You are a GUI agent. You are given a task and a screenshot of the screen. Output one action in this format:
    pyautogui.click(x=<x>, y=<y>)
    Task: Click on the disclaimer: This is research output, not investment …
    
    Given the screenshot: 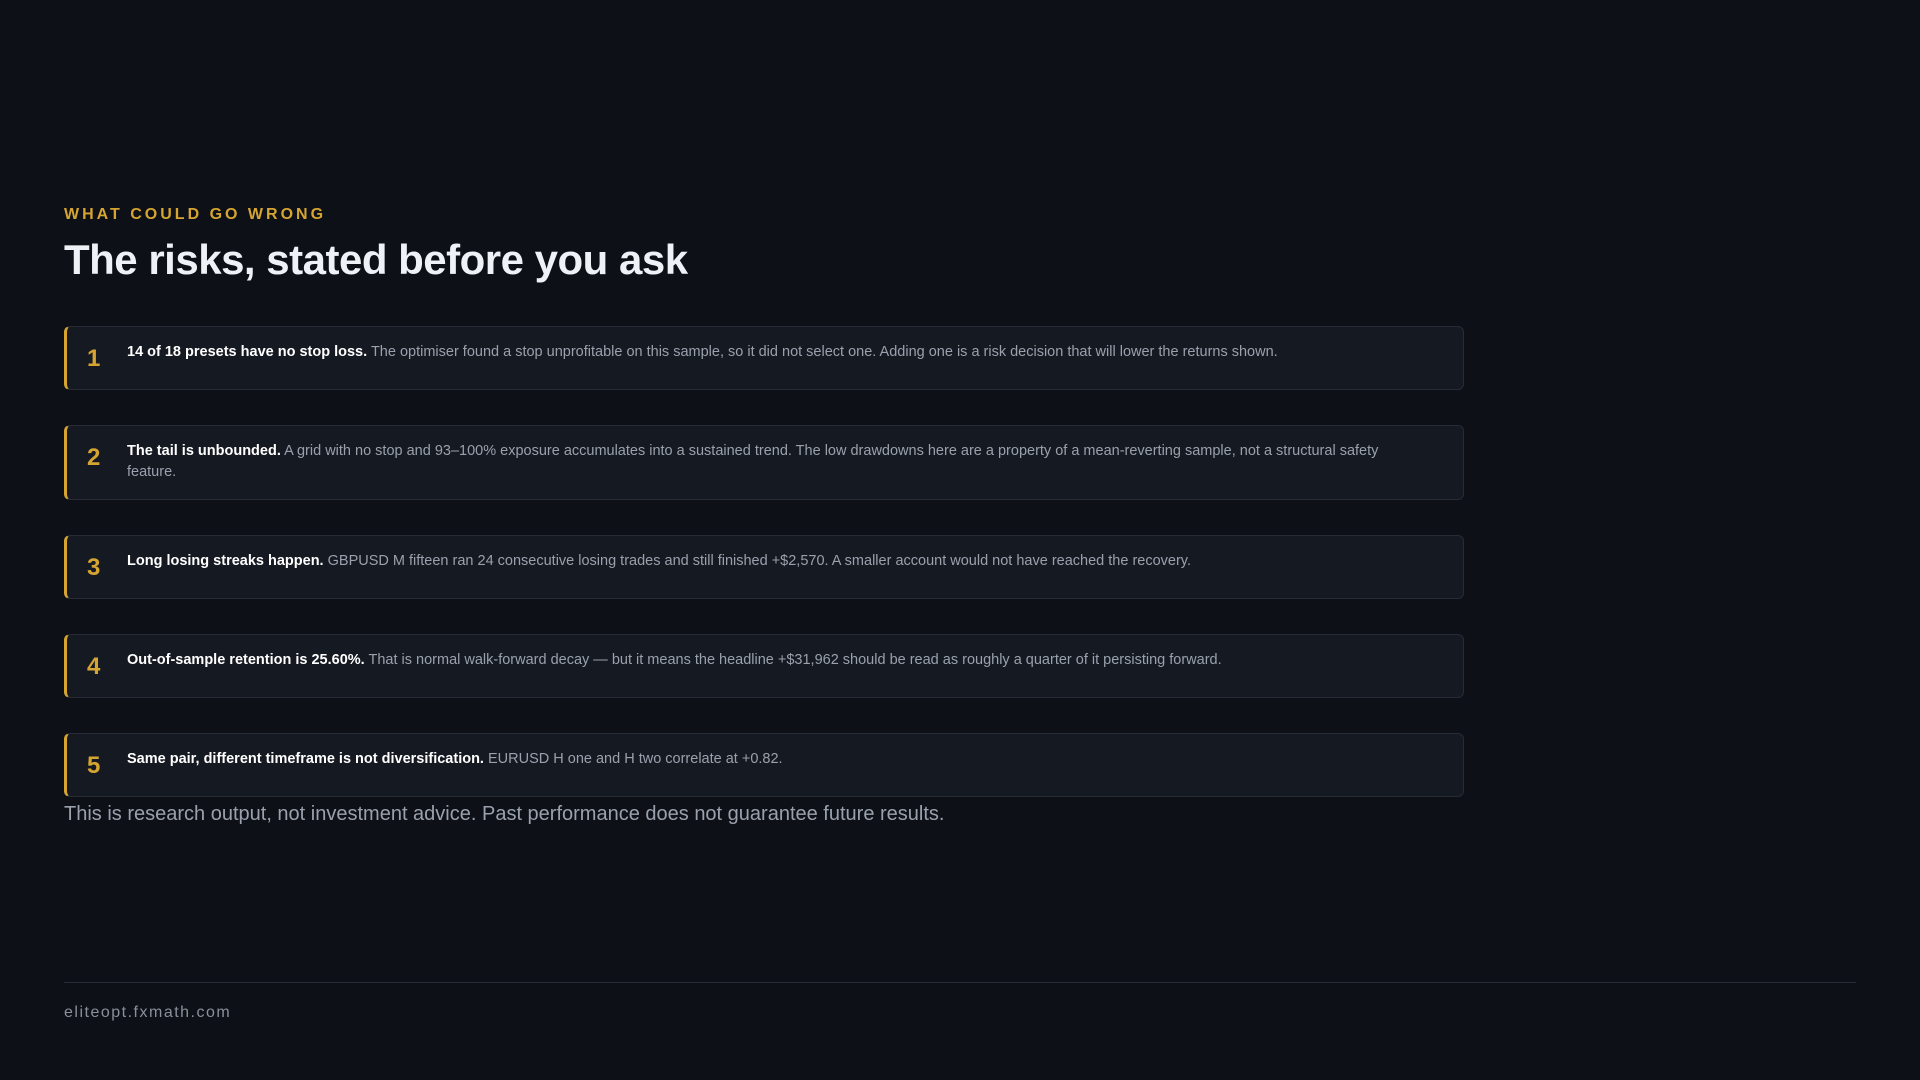 What is the action you would take?
    pyautogui.click(x=504, y=814)
    